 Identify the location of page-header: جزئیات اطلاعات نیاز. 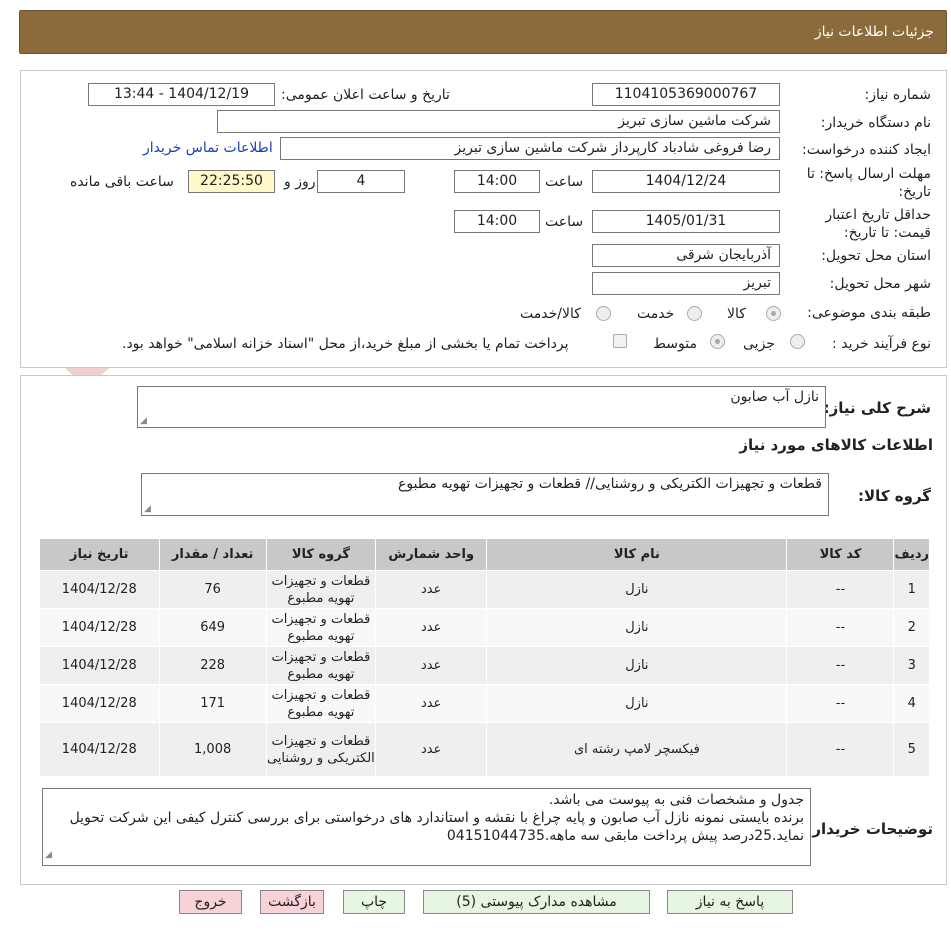
(483, 32).